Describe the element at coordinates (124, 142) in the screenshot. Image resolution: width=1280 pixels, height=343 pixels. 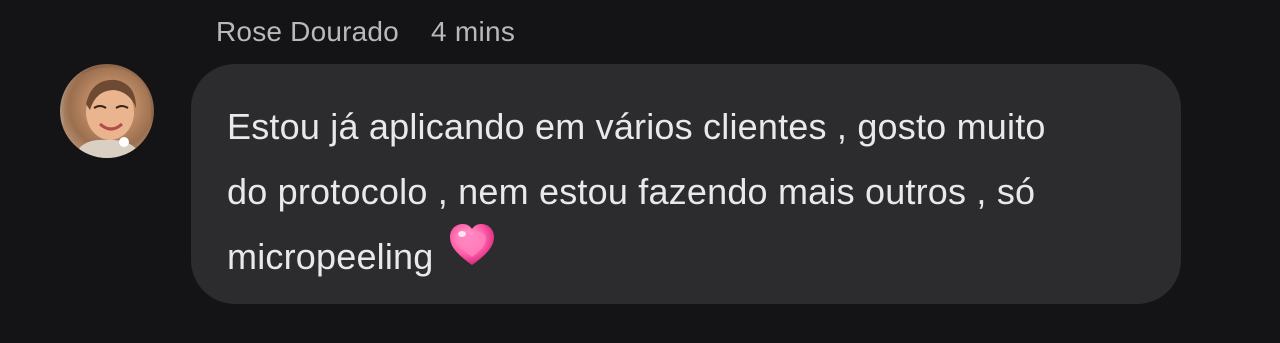
I see `online-status-dot` at that location.